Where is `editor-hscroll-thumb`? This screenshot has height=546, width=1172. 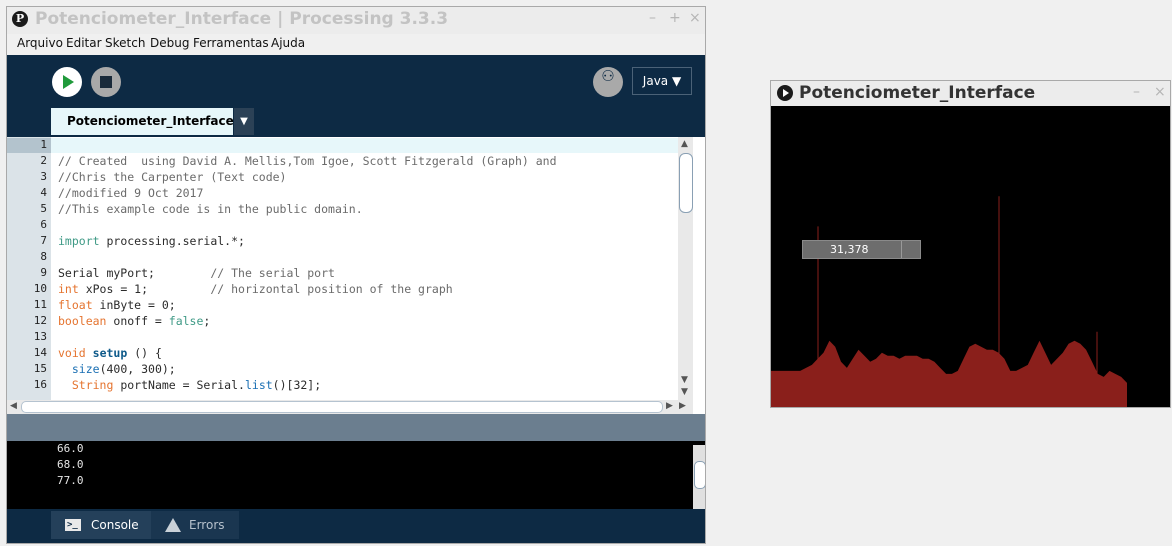
editor-hscroll-thumb is located at coordinates (342, 407).